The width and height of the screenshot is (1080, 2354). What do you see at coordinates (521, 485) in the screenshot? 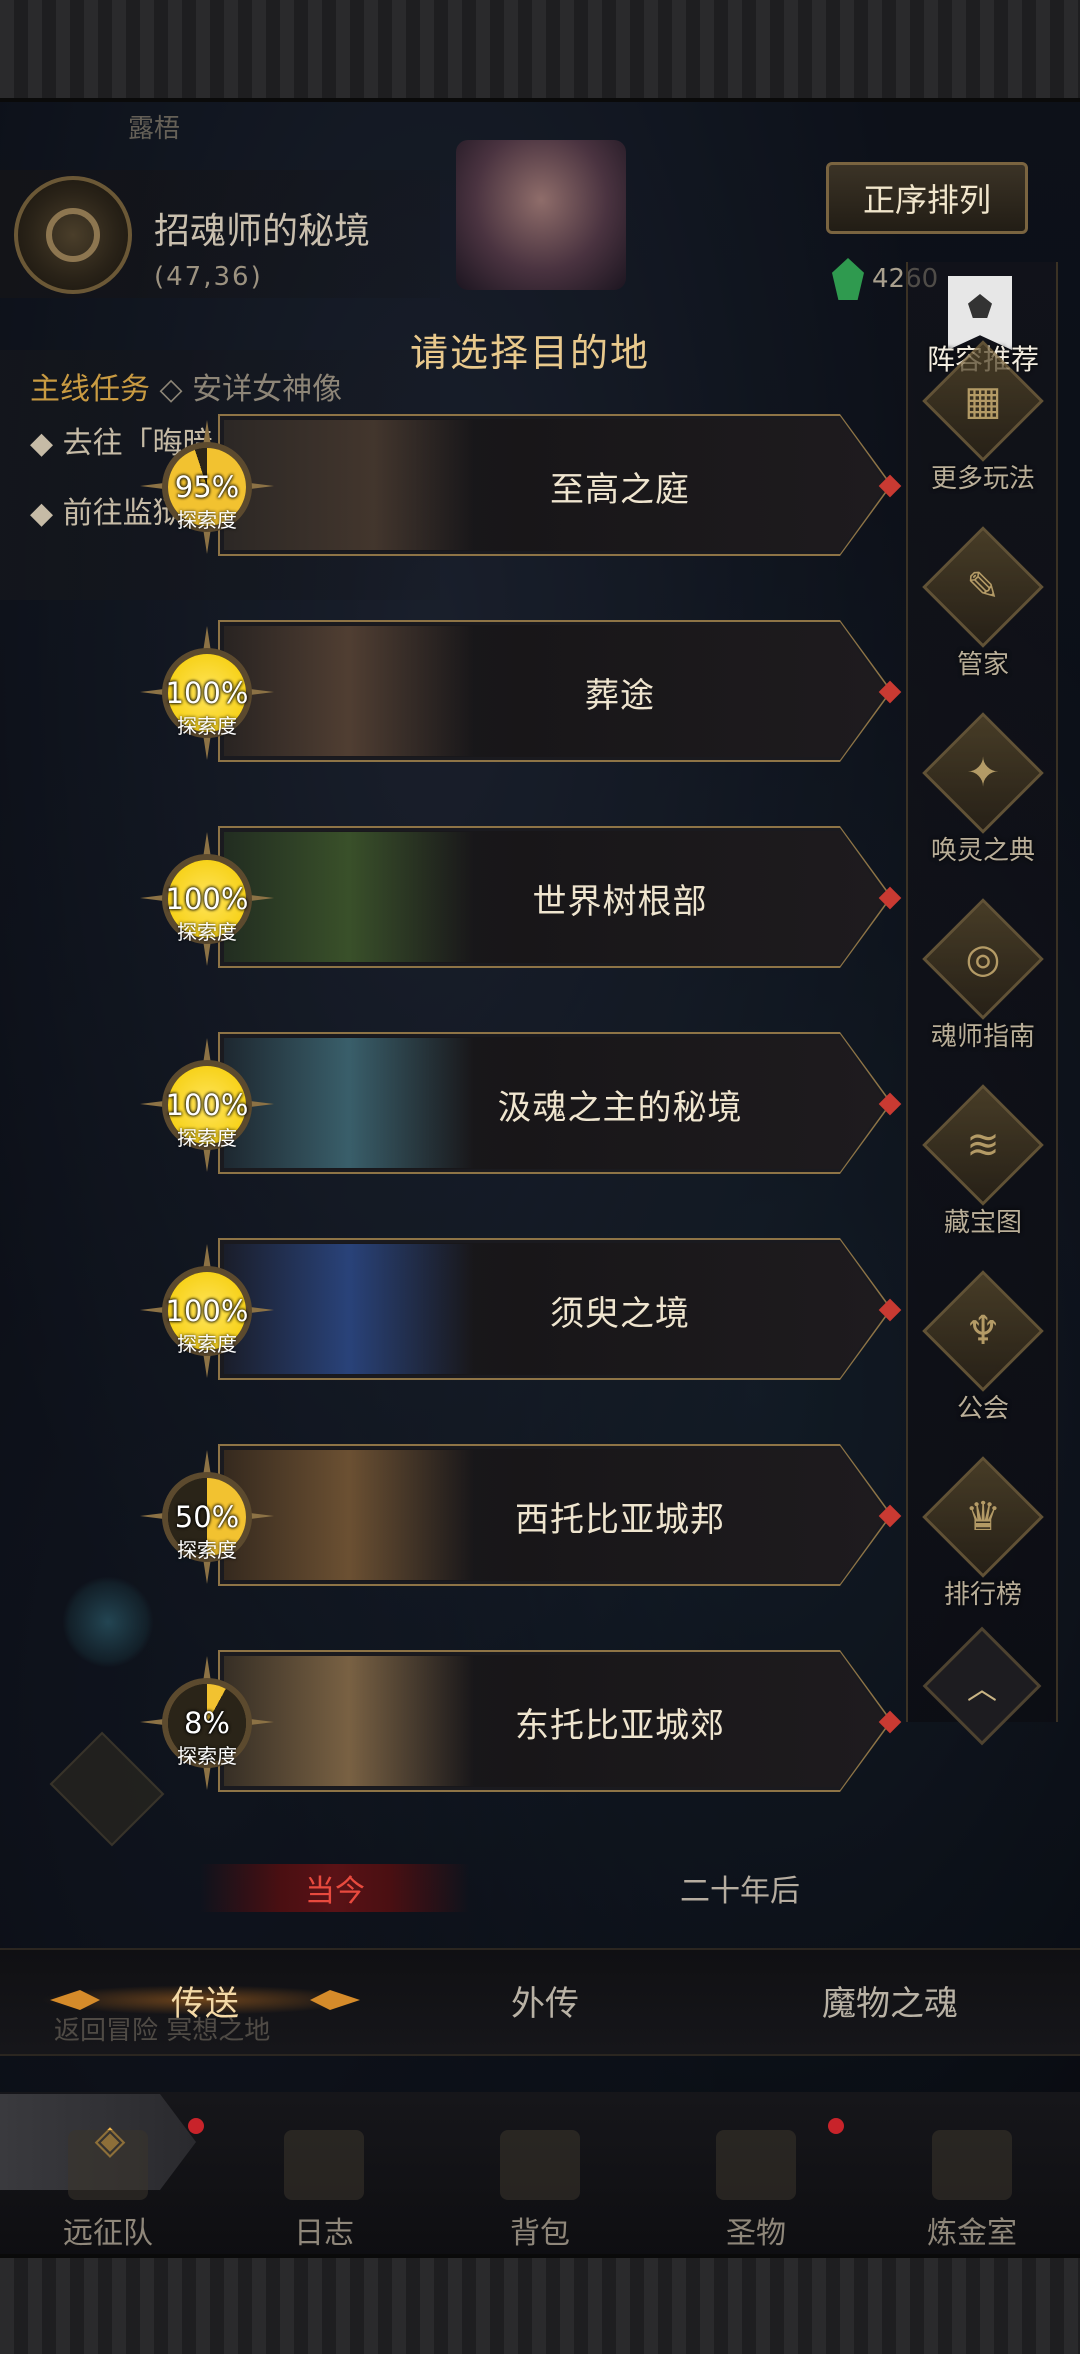
I see `destination-row: 至高之庭 95% 探索度` at bounding box center [521, 485].